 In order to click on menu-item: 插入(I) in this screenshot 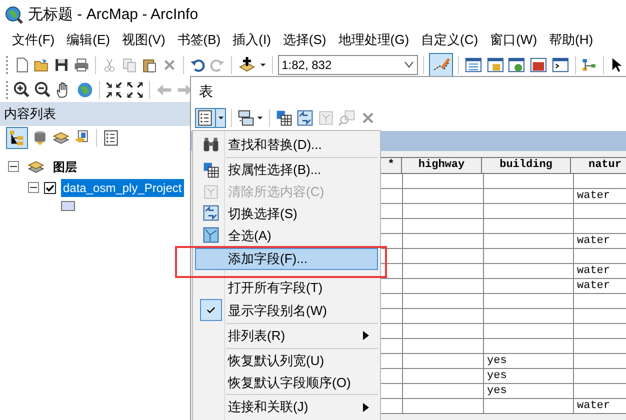, I will do `click(251, 40)`.